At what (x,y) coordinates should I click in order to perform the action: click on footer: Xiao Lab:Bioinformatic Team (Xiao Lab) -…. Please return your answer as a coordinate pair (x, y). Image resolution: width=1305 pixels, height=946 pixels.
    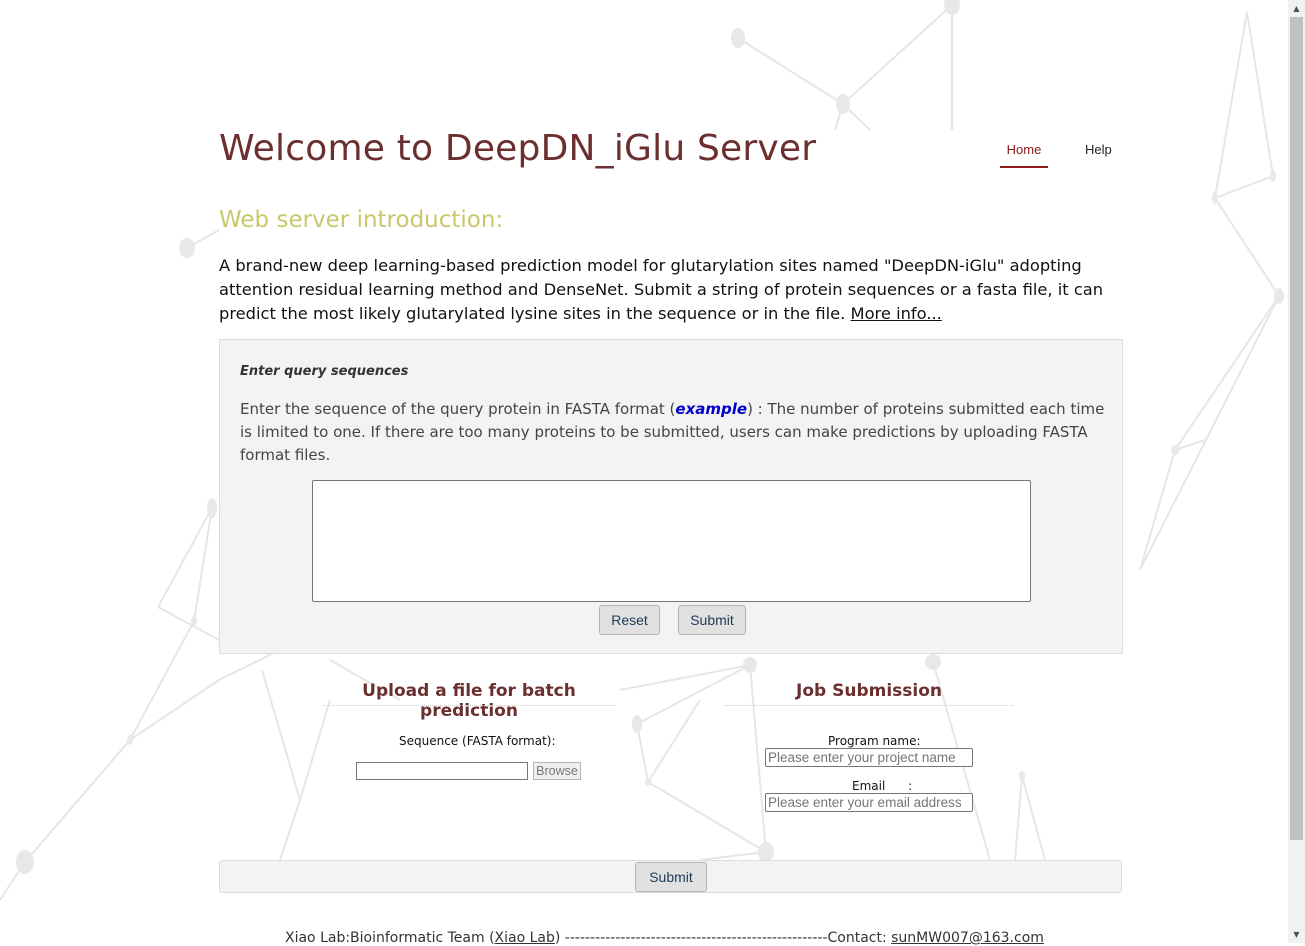
    Looking at the image, I should click on (664, 938).